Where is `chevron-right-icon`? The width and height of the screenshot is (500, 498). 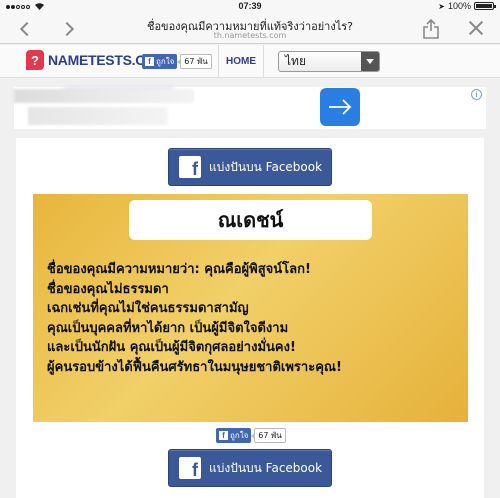 chevron-right-icon is located at coordinates (67, 29).